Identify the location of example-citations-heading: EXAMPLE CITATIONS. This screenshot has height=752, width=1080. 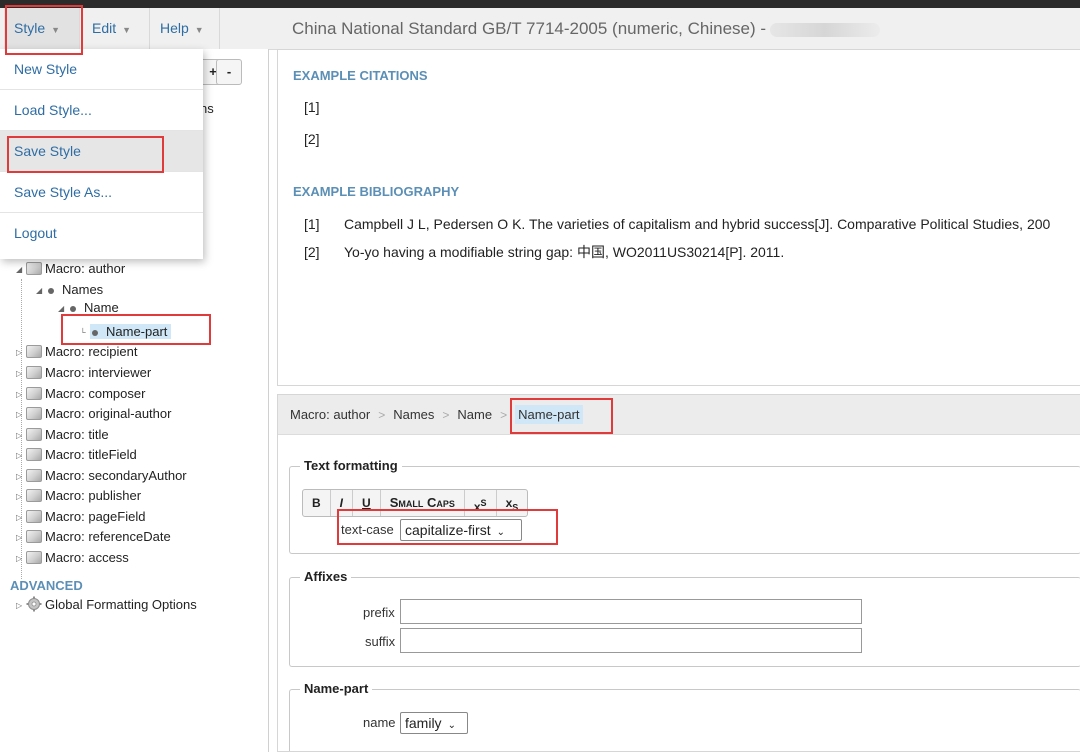
(360, 75).